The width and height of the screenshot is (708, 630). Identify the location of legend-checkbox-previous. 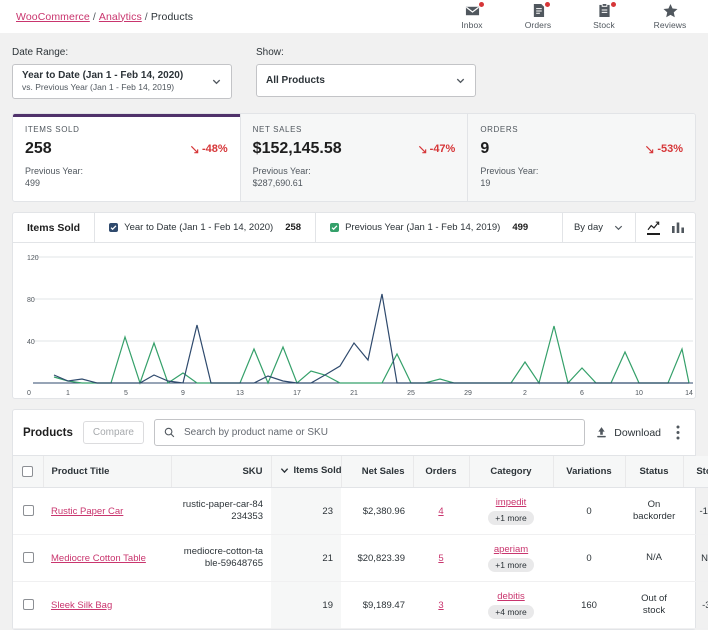
(335, 227).